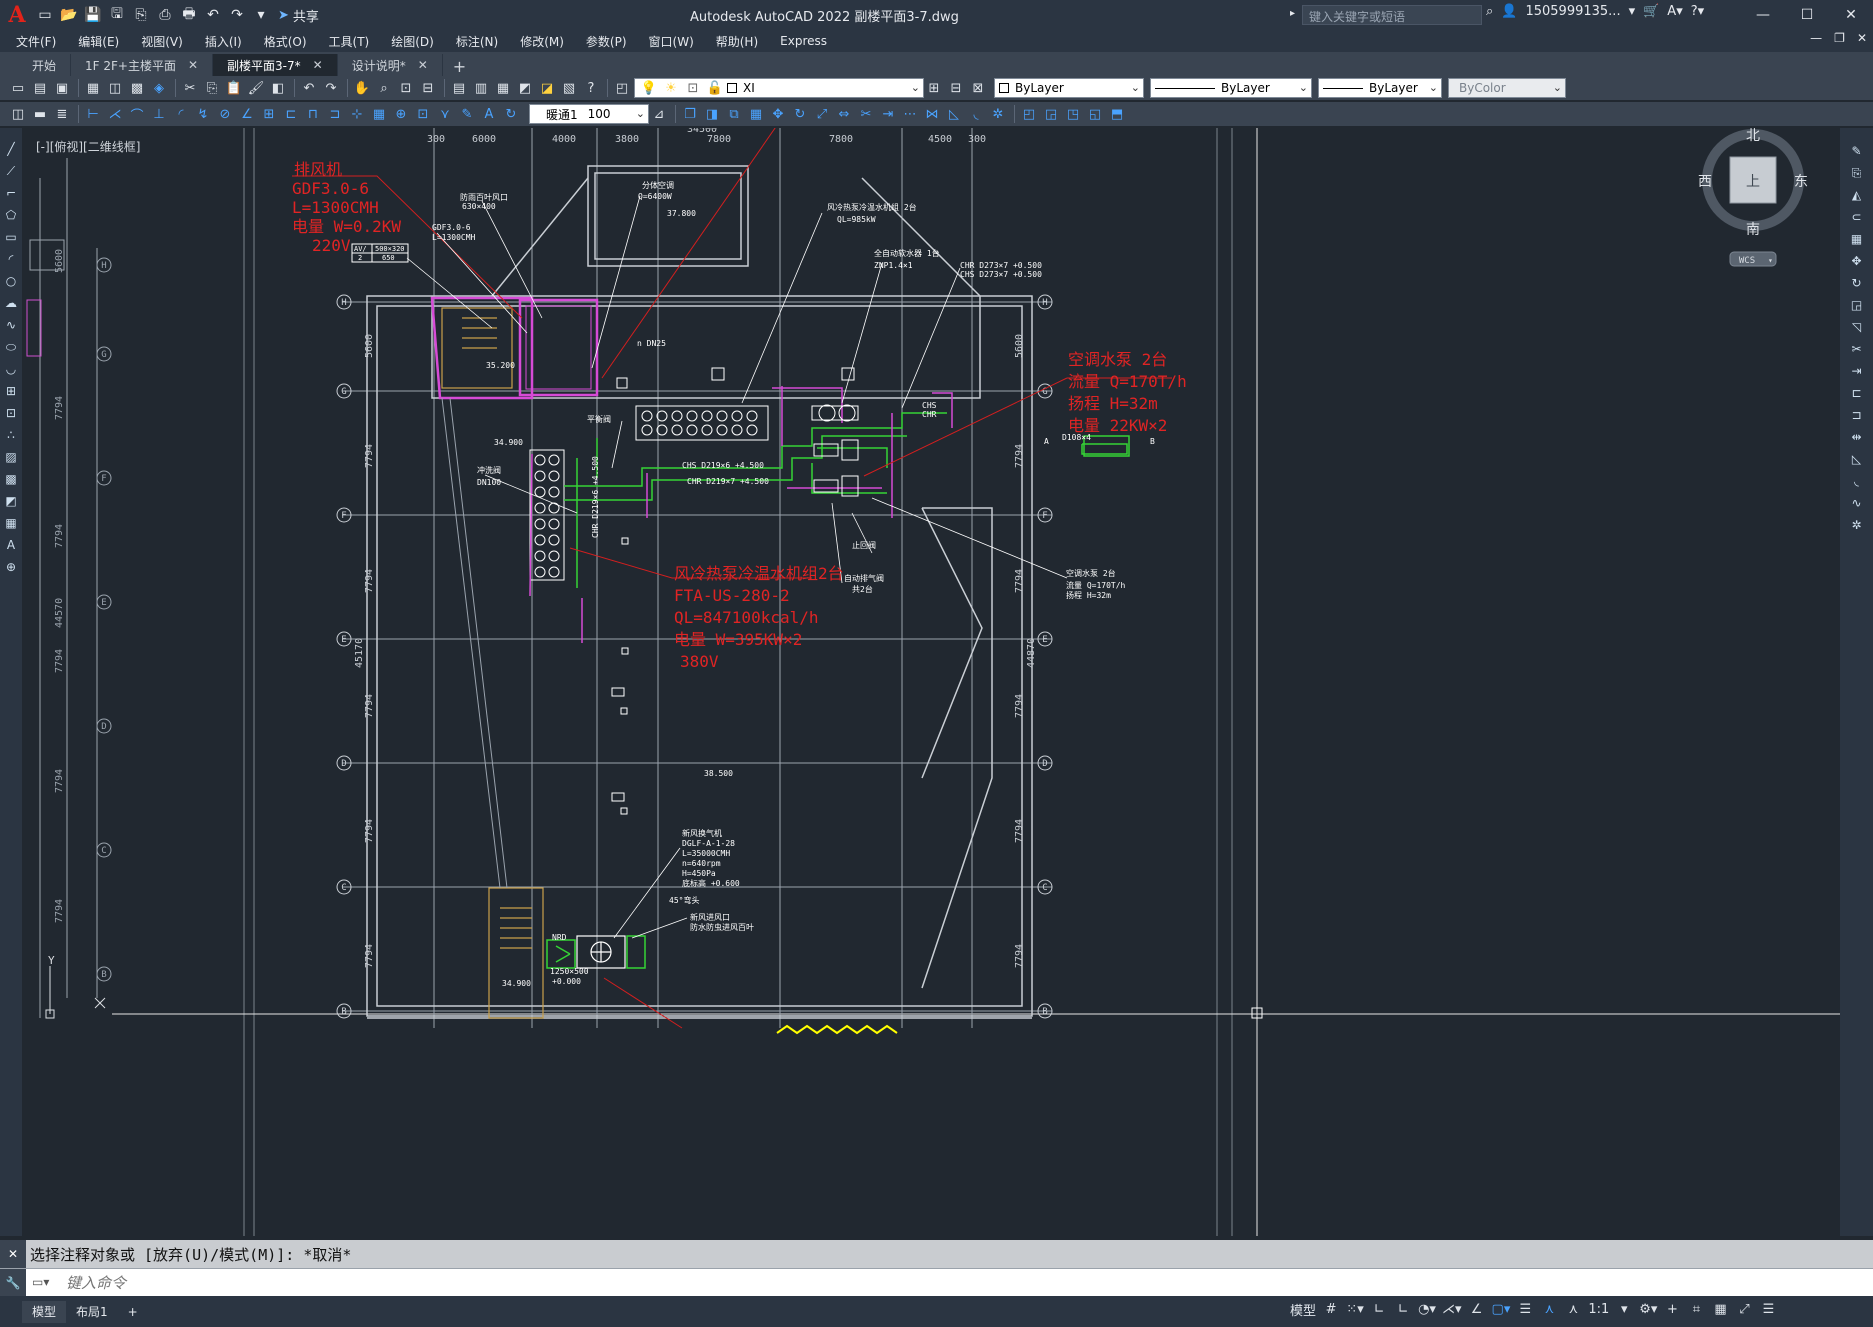 This screenshot has height=1327, width=1873. I want to click on layer-walk-icon: ≣, so click(62, 114).